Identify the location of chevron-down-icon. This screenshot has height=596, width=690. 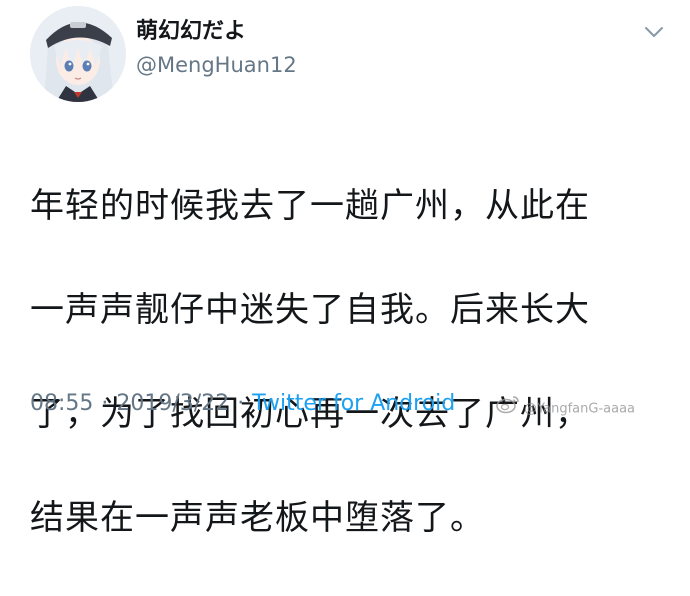
(654, 32).